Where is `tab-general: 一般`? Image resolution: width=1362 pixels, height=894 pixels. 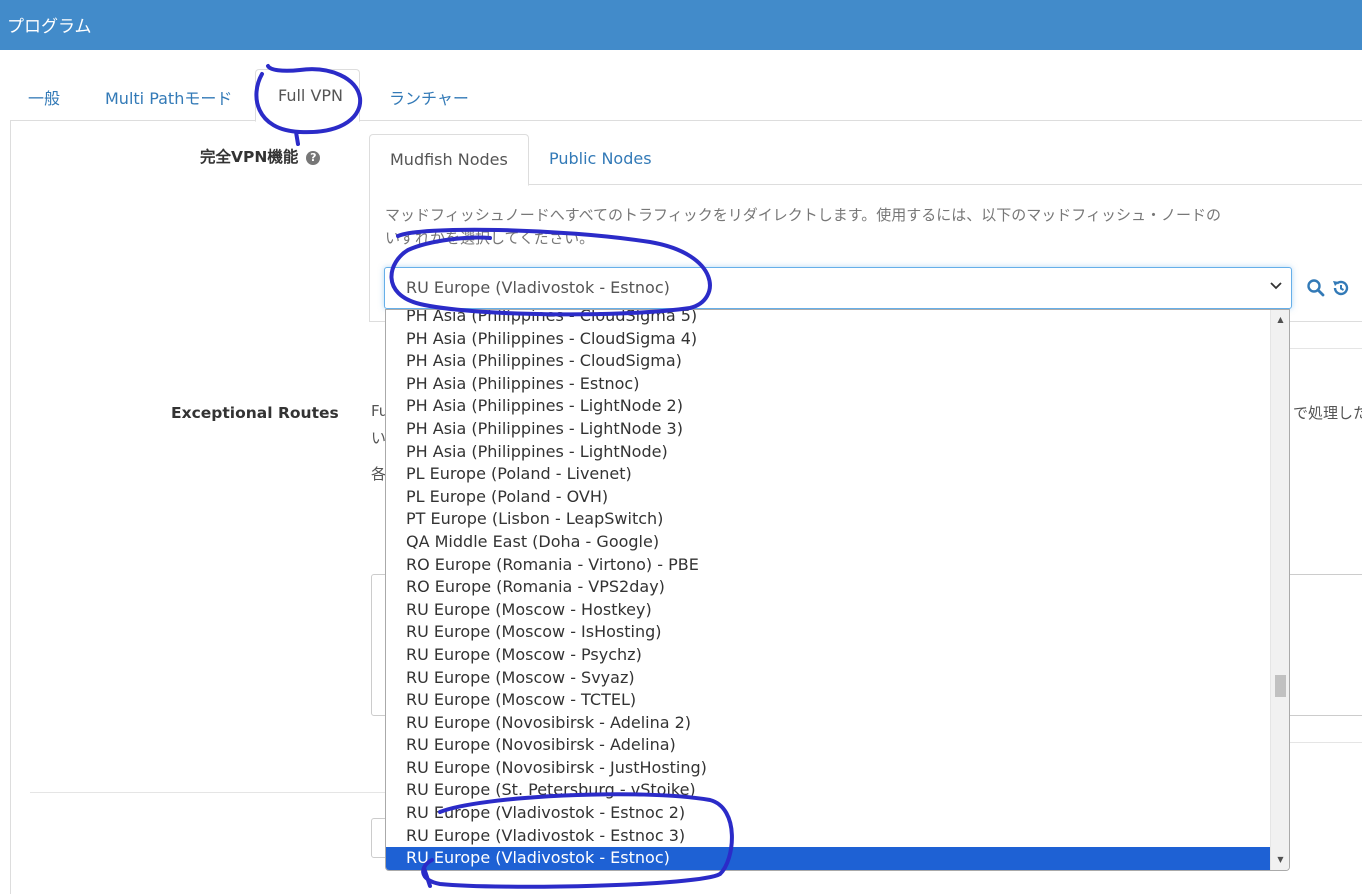
tab-general: 一般 is located at coordinates (44, 95).